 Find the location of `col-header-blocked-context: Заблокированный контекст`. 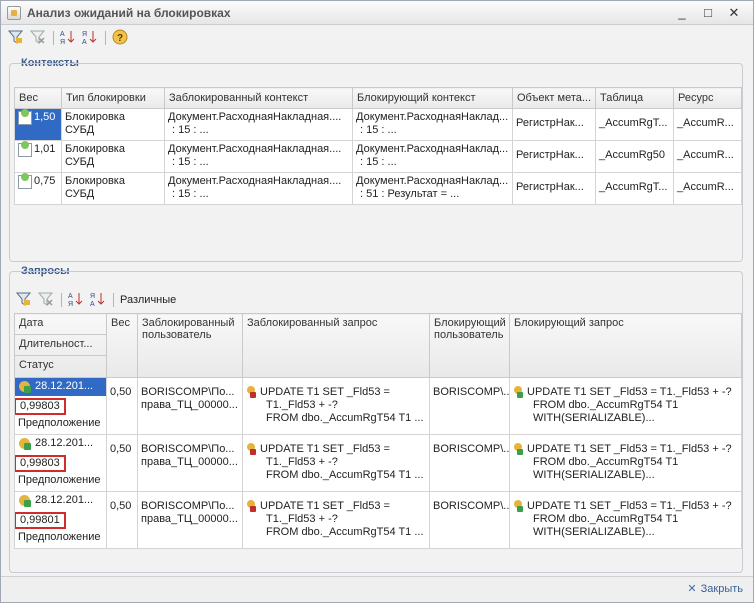

col-header-blocked-context: Заблокированный контекст is located at coordinates (258, 98).